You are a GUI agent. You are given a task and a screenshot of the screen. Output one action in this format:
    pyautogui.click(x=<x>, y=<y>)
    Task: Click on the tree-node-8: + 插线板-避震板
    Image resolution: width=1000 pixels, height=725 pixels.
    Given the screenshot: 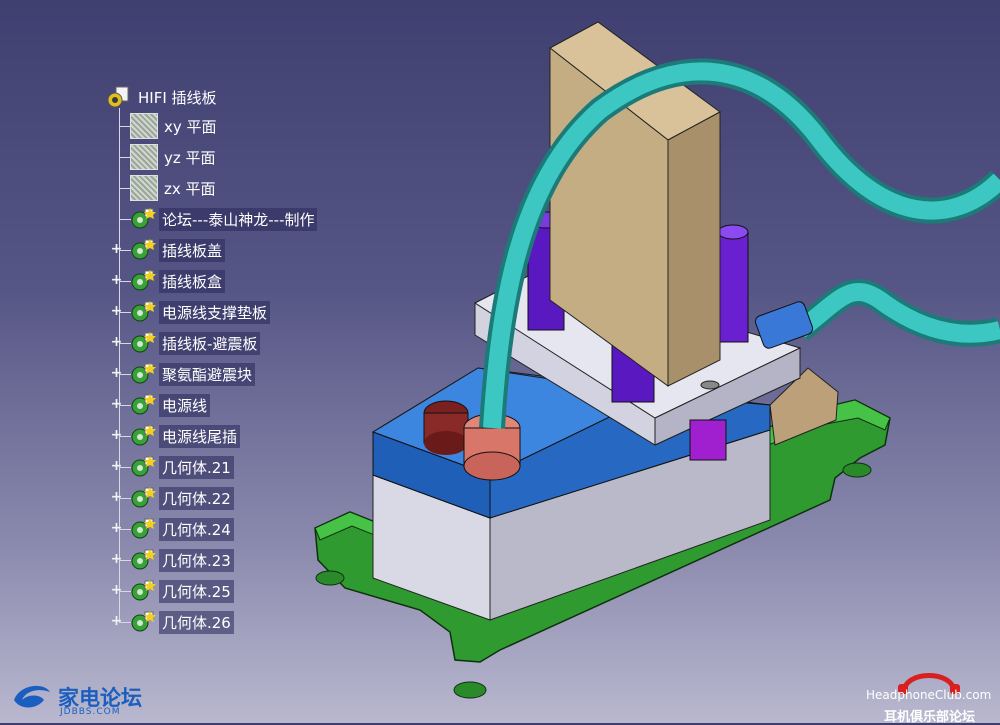 What is the action you would take?
    pyautogui.click(x=186, y=343)
    